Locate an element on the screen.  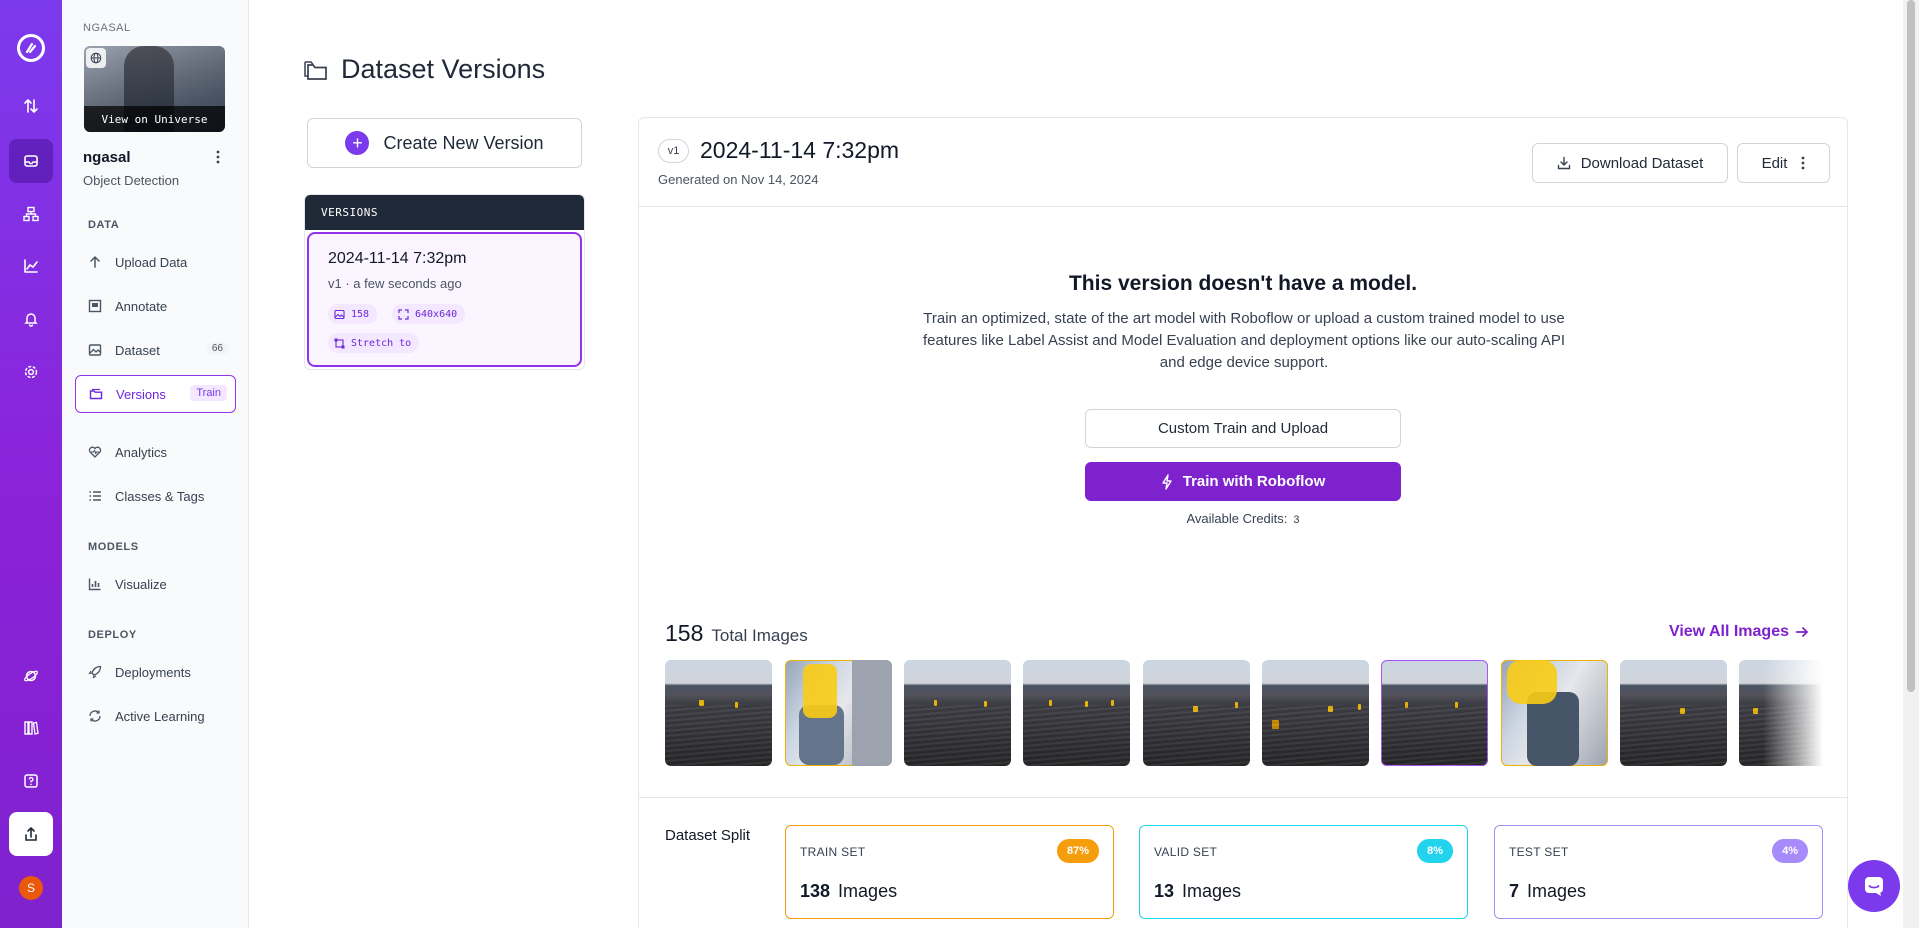
create-new-version-label: Create New Version is located at coordinates (463, 142).